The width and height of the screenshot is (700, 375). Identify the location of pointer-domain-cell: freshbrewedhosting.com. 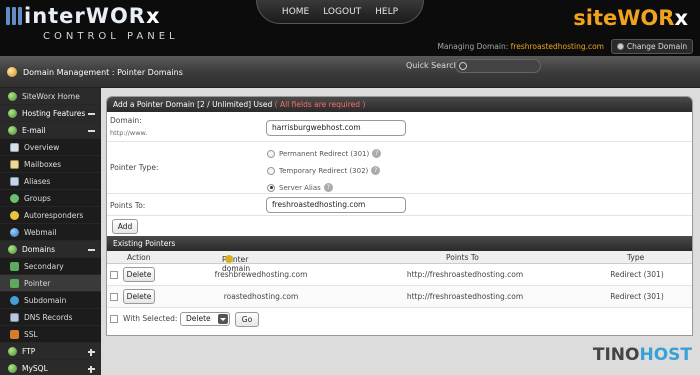
(261, 274).